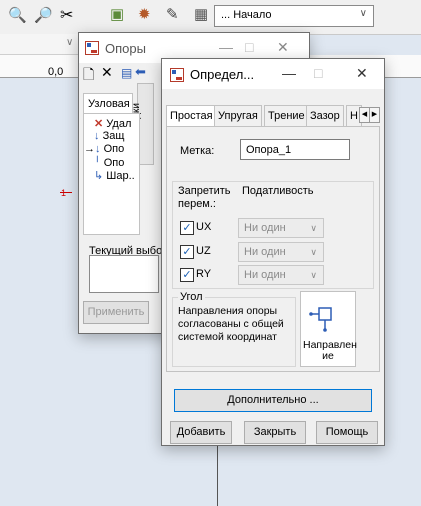 The height and width of the screenshot is (506, 421). Describe the element at coordinates (197, 151) in the screenshot. I see `label-field-label: Метка:` at that location.